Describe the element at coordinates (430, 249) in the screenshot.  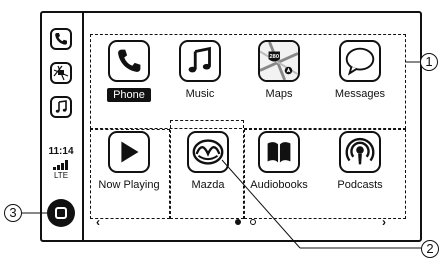
I see `callout-2: 2` at that location.